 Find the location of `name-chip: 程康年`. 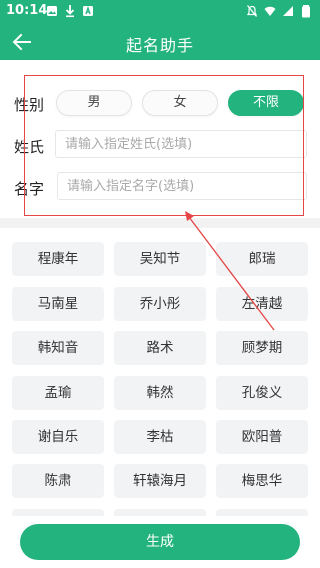

name-chip: 程康年 is located at coordinates (58, 259).